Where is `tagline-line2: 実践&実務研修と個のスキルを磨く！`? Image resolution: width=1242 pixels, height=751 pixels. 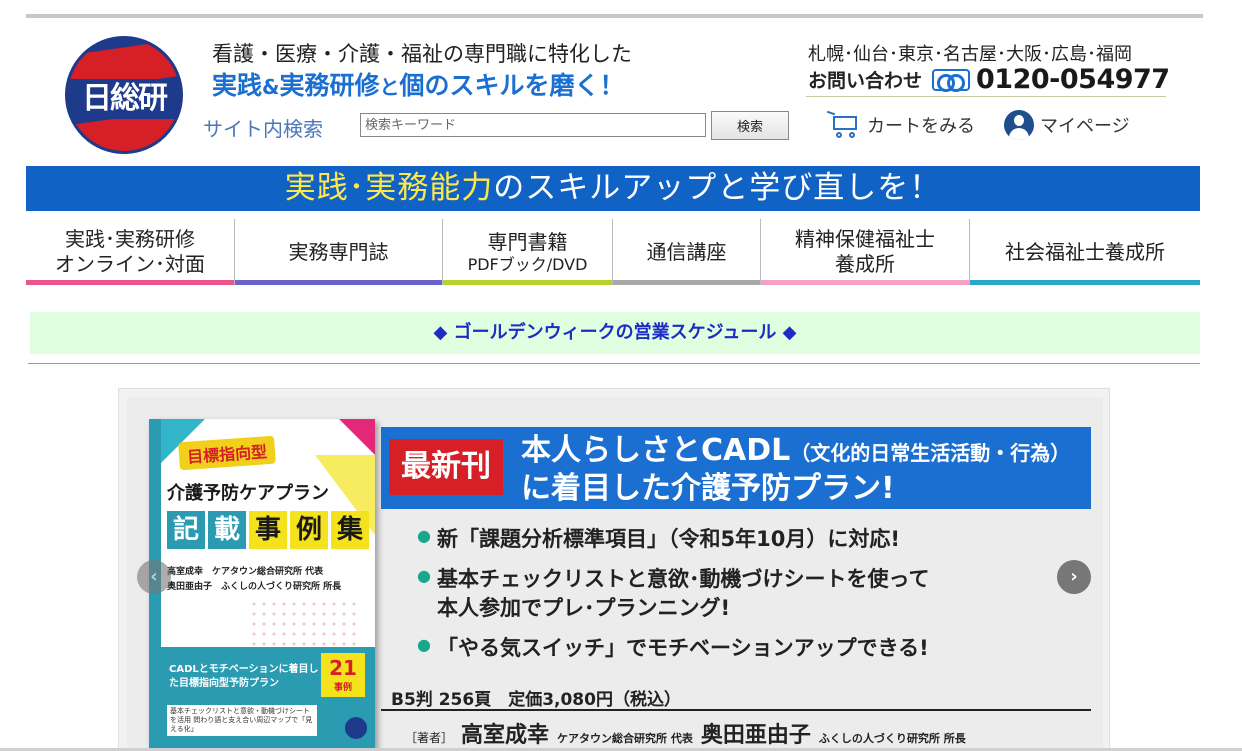
tagline-line2: 実践&実務研修と個のスキルを磨く！ is located at coordinates (418, 84).